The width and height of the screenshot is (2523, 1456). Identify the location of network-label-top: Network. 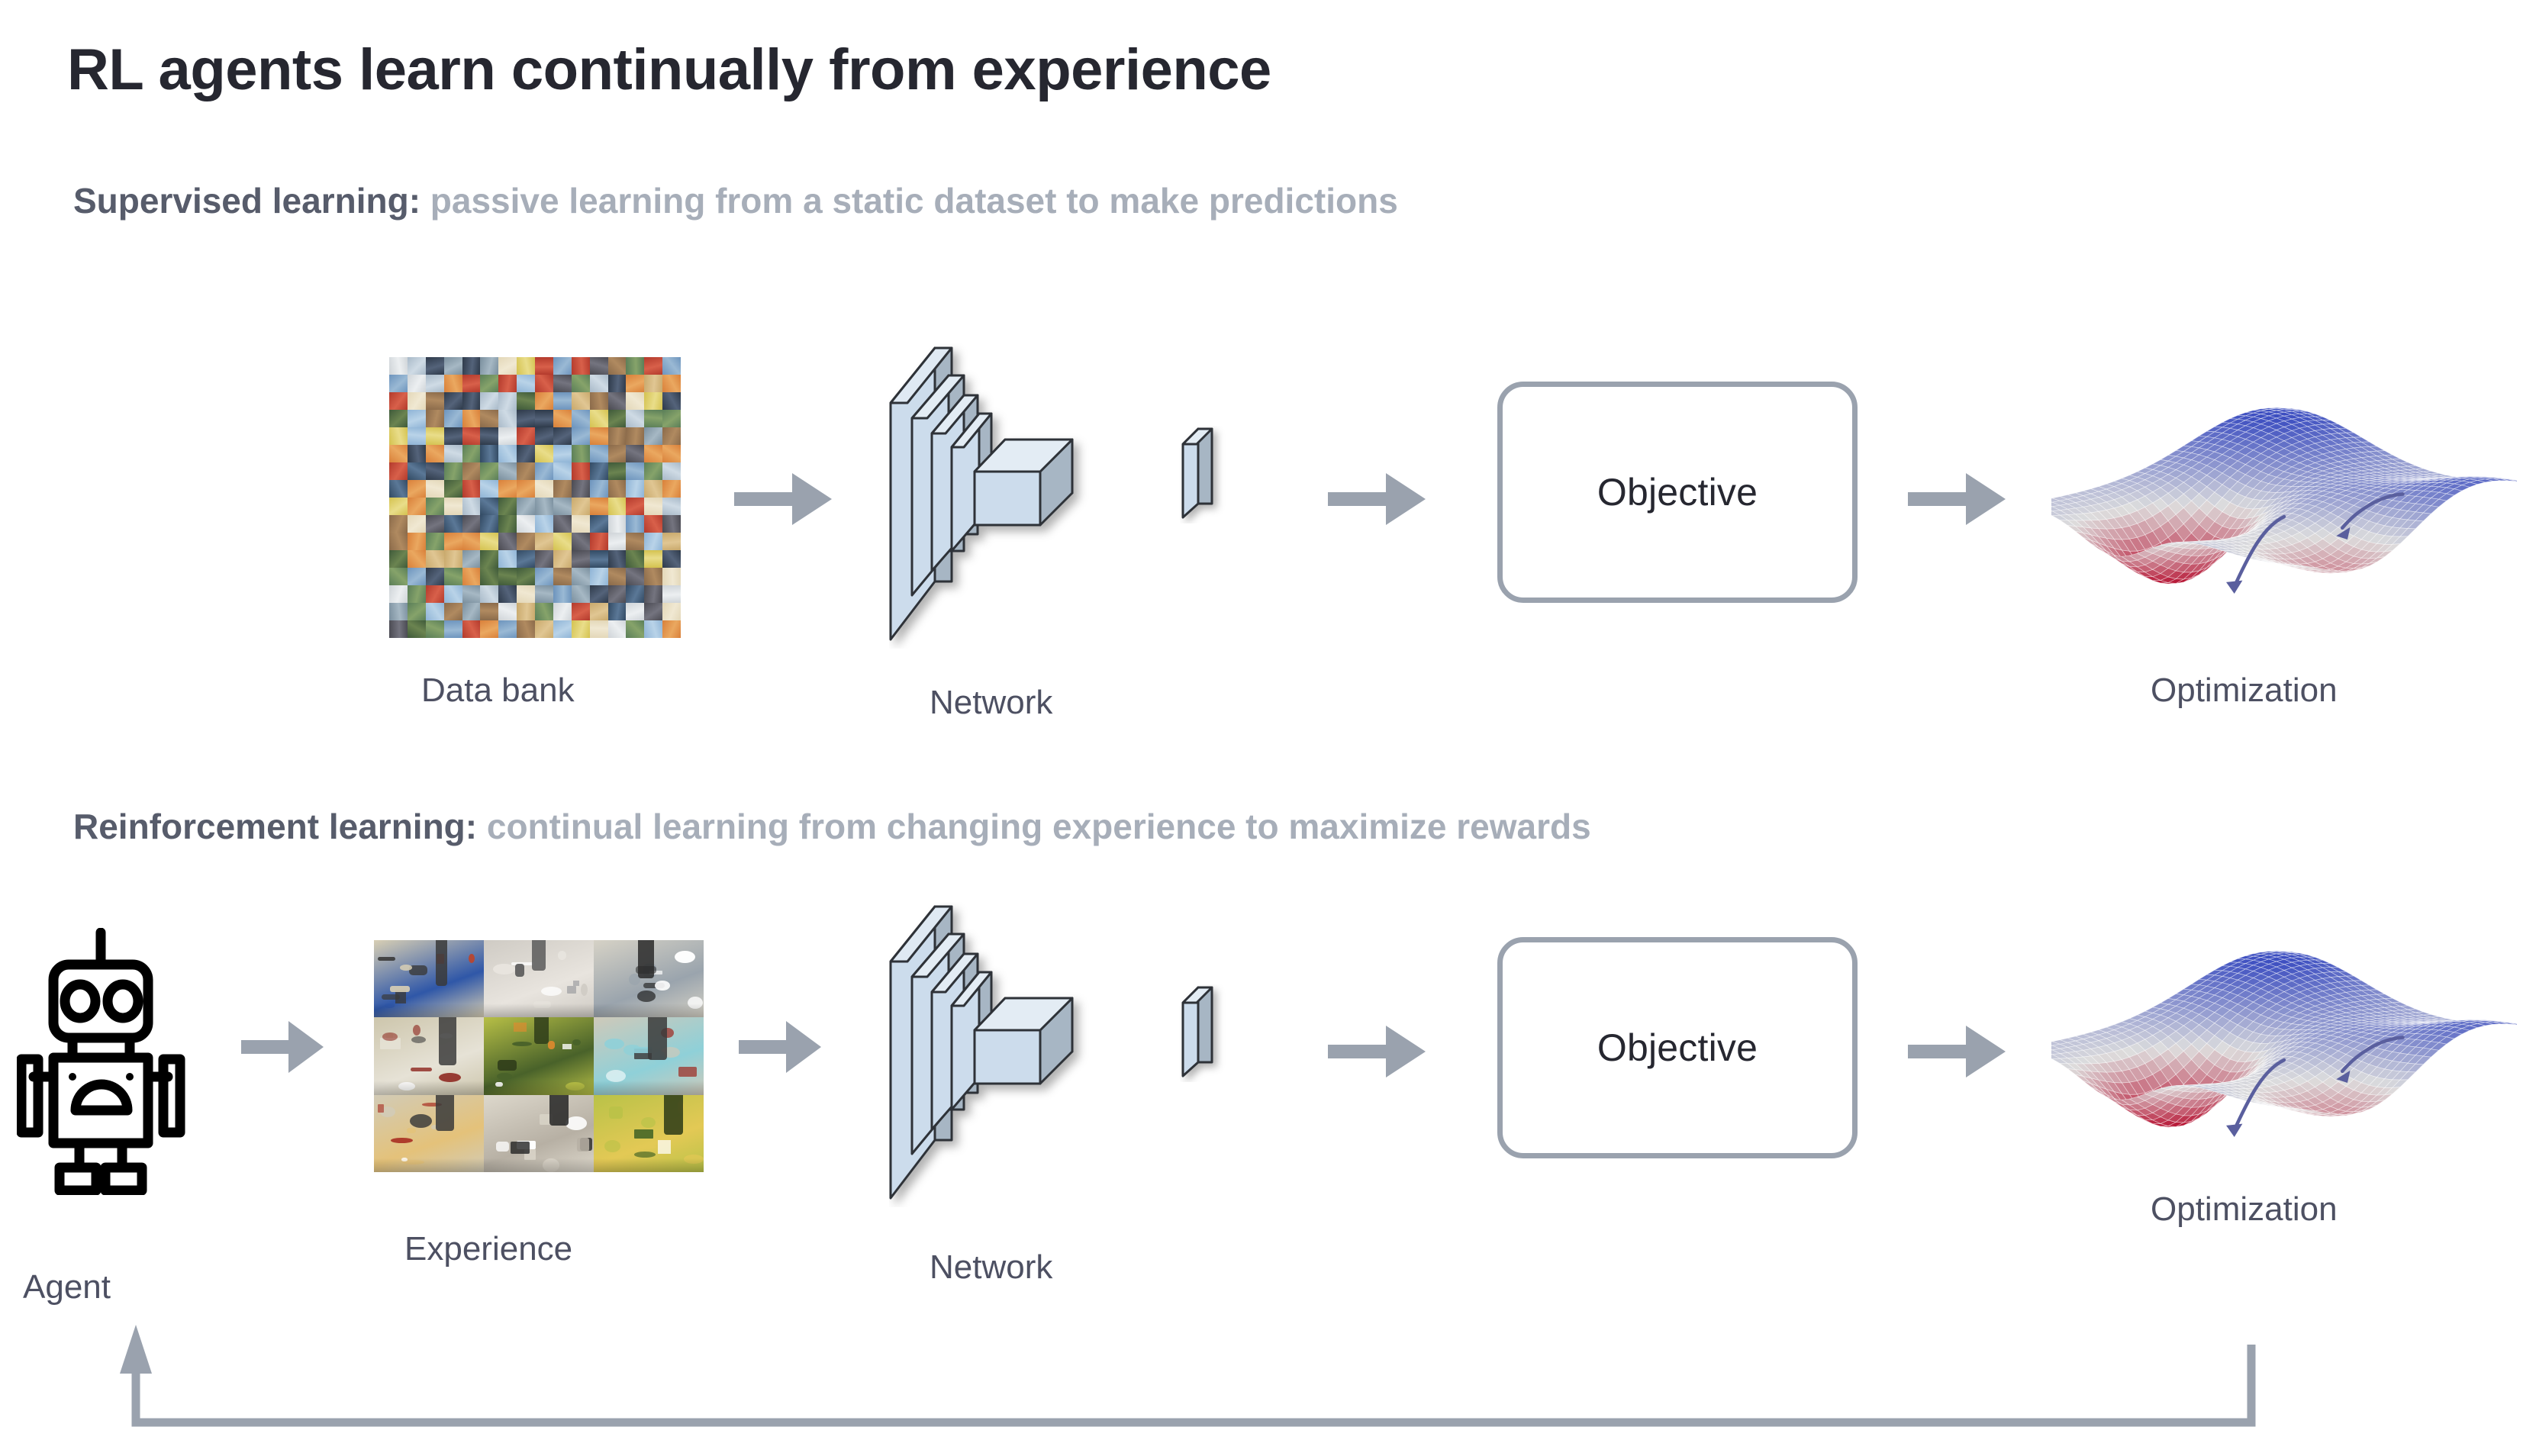
(992, 702).